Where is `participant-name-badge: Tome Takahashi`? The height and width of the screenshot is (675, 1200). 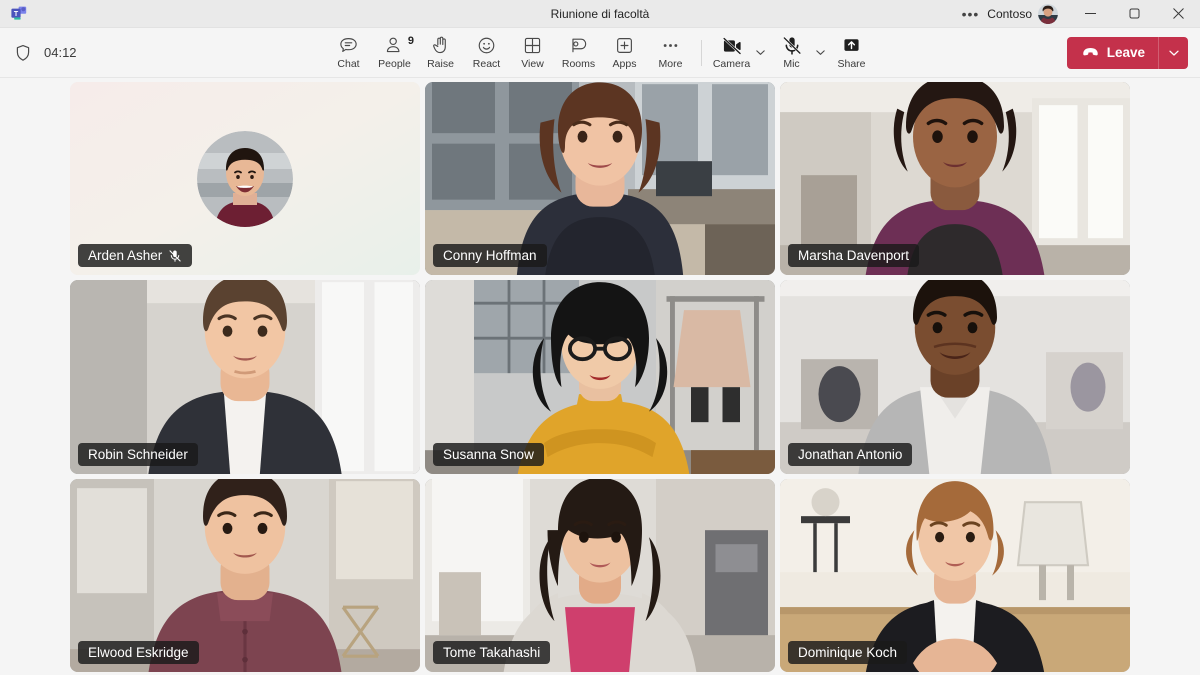
participant-name-badge: Tome Takahashi is located at coordinates (492, 652).